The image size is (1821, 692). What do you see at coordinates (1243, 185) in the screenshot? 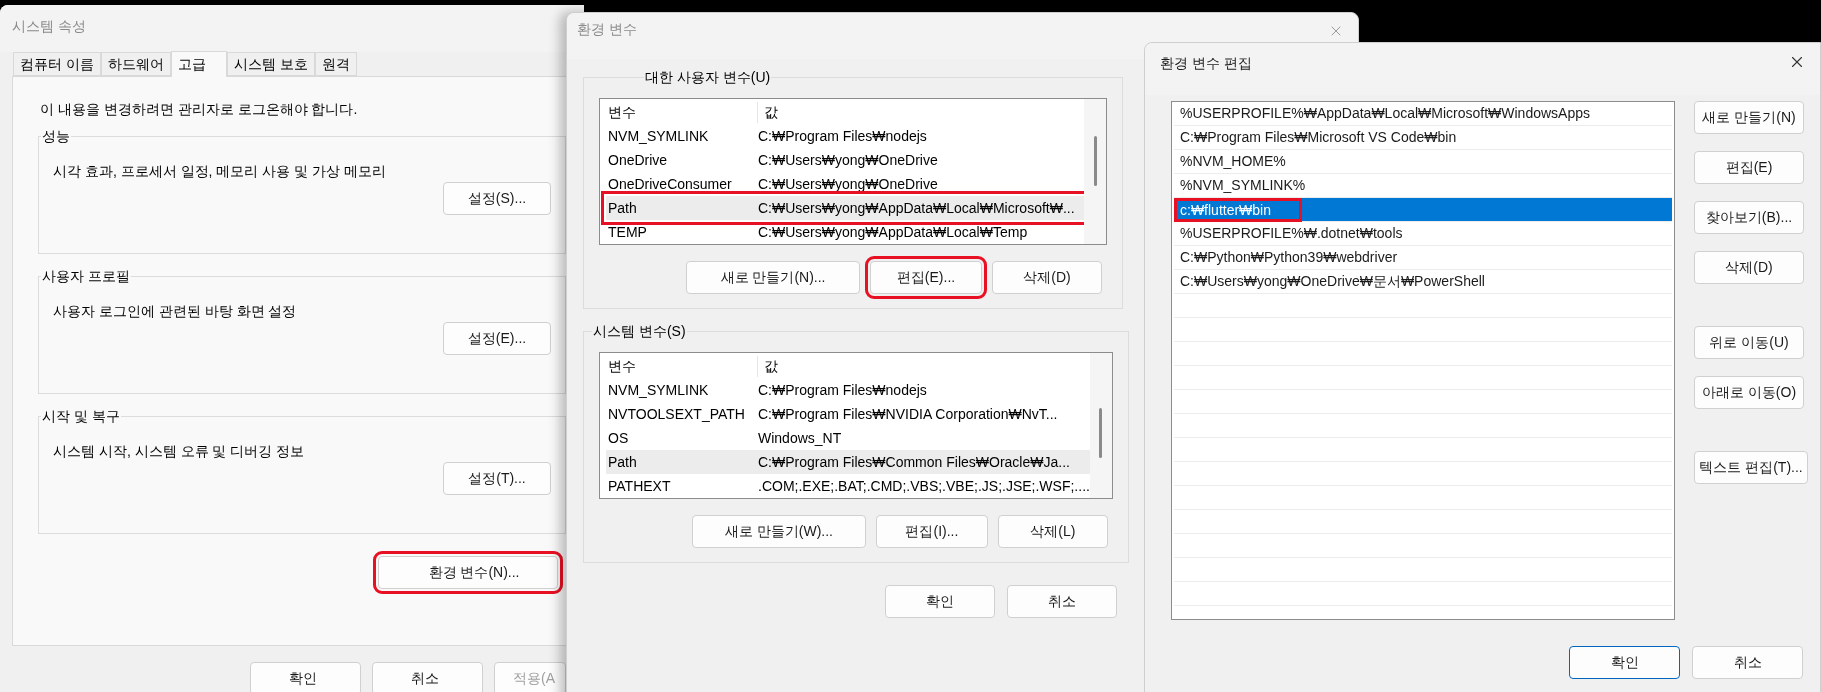
I see `entry-text: %NVM_SYMLINK%` at bounding box center [1243, 185].